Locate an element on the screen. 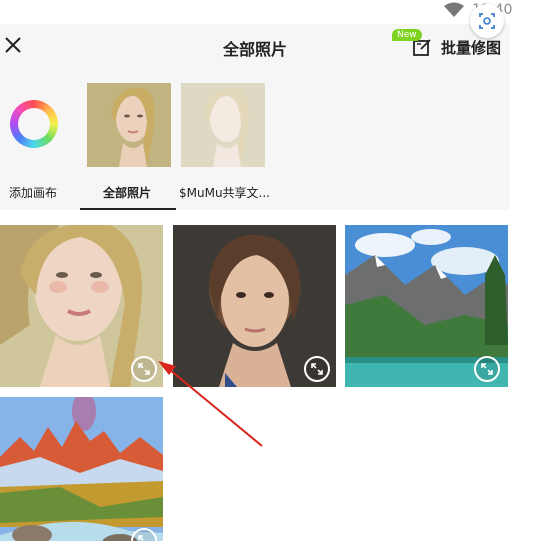 Image resolution: width=551 pixels, height=541 pixels. album-thumbnail-all-photos is located at coordinates (129, 125).